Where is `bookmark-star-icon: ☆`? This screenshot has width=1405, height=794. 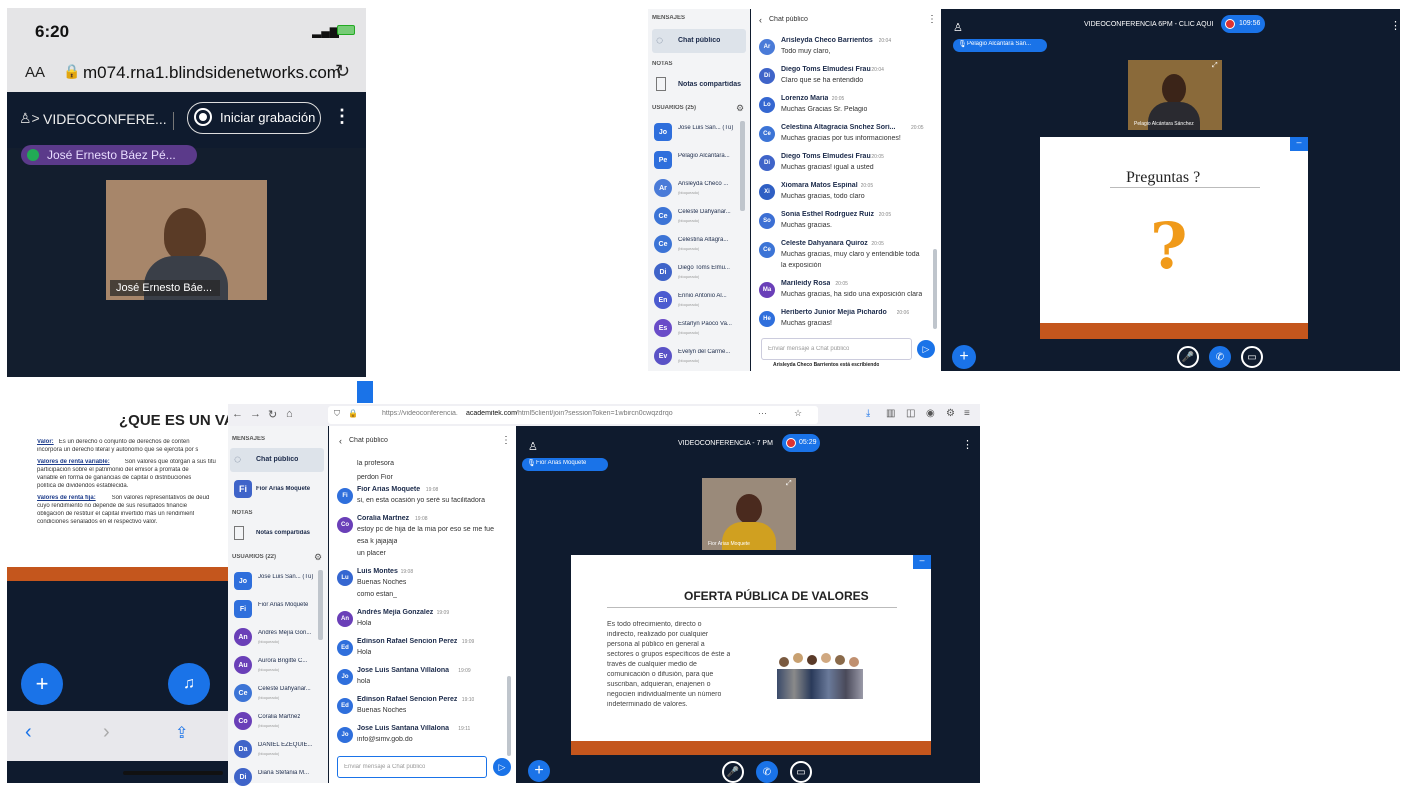
bookmark-star-icon: ☆ is located at coordinates (798, 413).